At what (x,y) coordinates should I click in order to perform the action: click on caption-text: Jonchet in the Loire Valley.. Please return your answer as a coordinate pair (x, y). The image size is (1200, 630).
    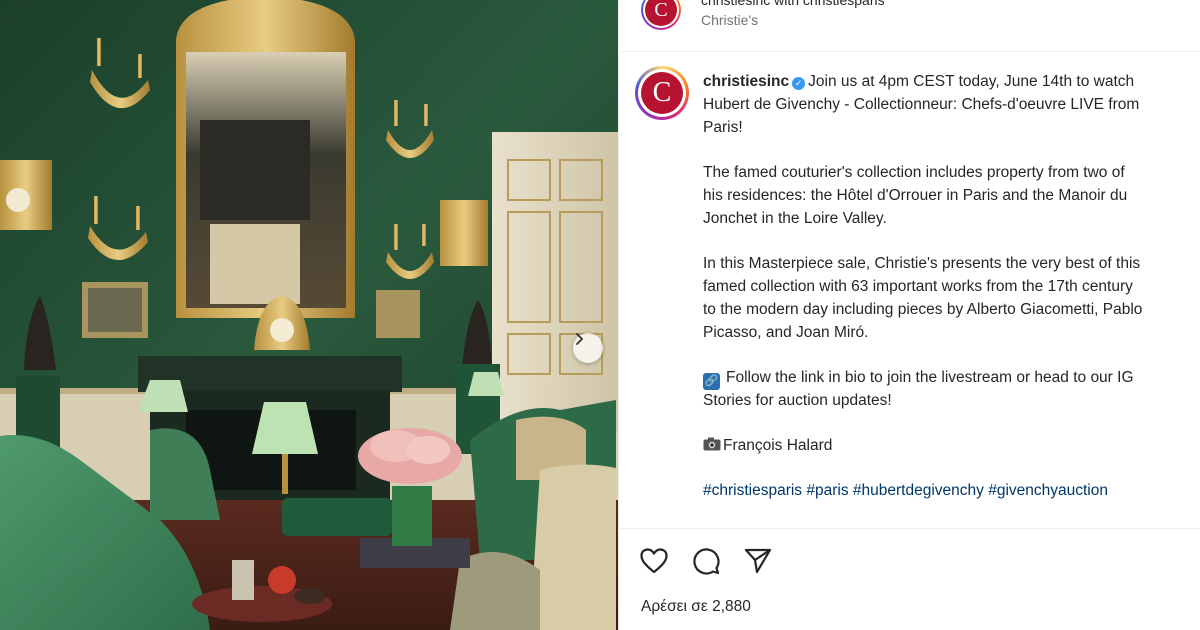
    Looking at the image, I should click on (795, 218).